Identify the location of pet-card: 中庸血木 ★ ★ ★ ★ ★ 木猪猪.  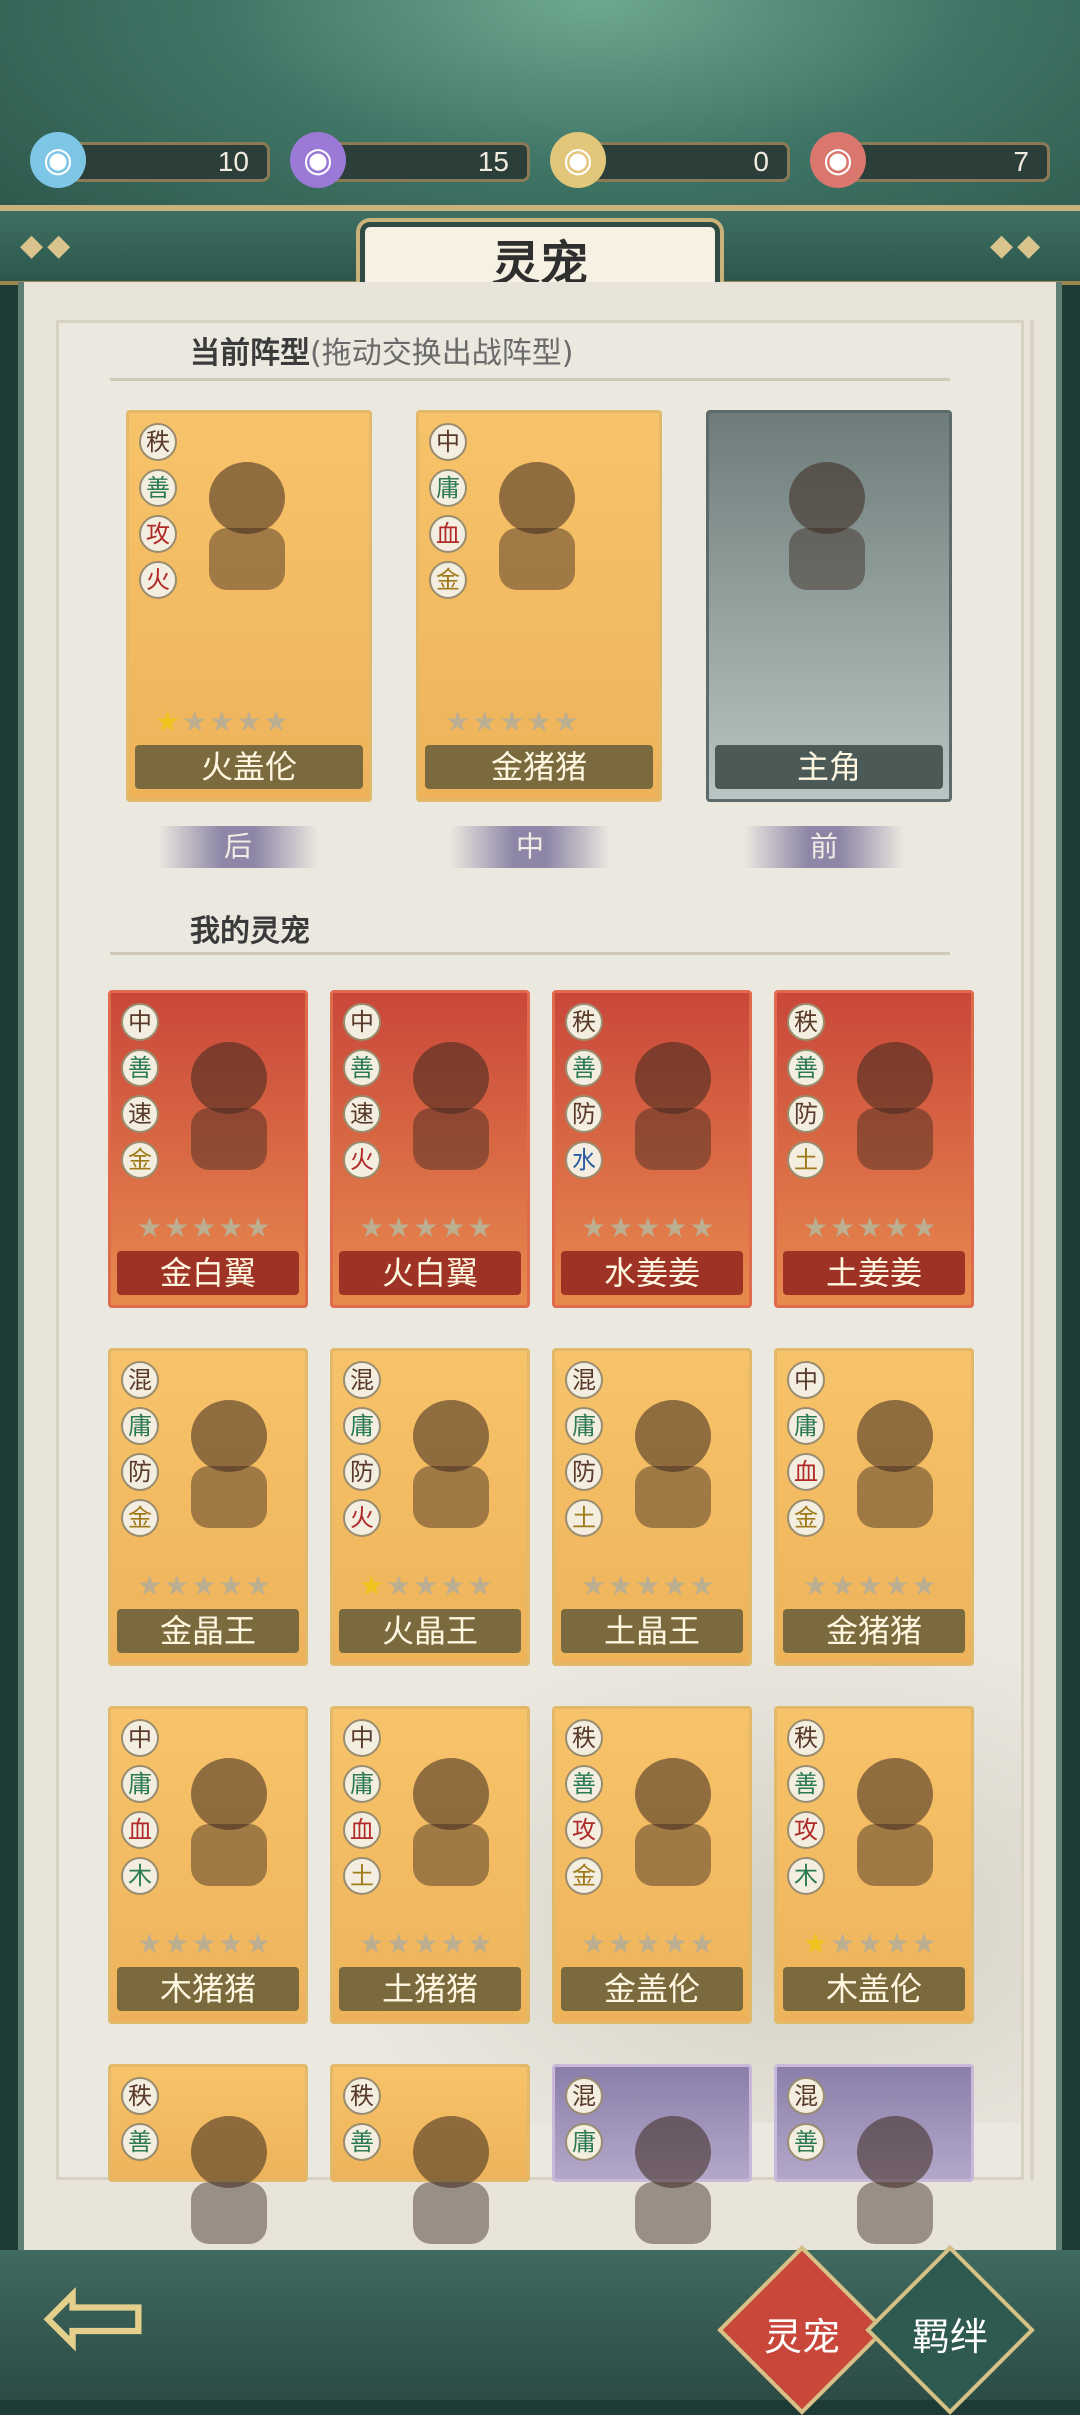
(208, 1865).